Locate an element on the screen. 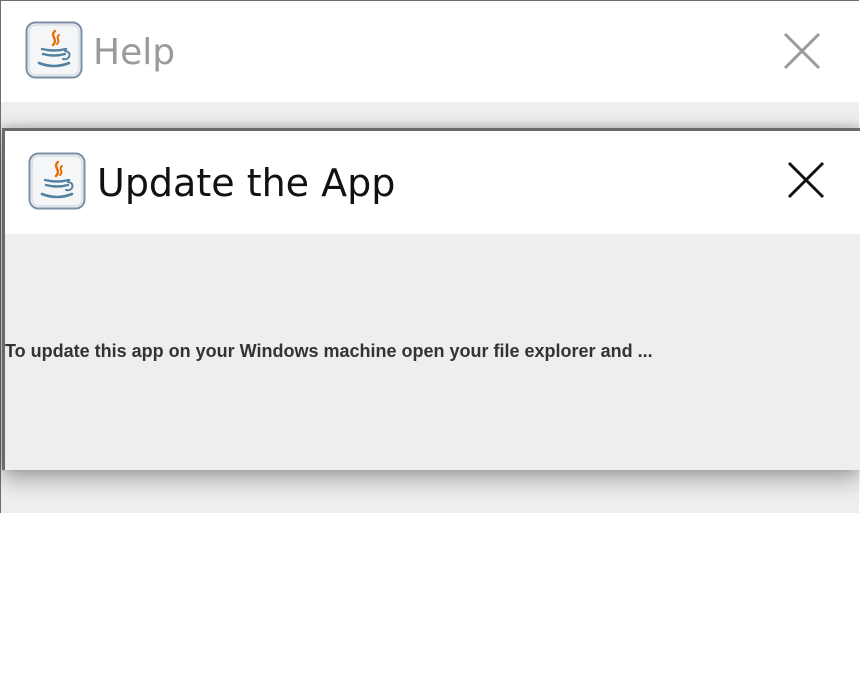 The width and height of the screenshot is (860, 675). help-window-title: Help is located at coordinates (134, 52).